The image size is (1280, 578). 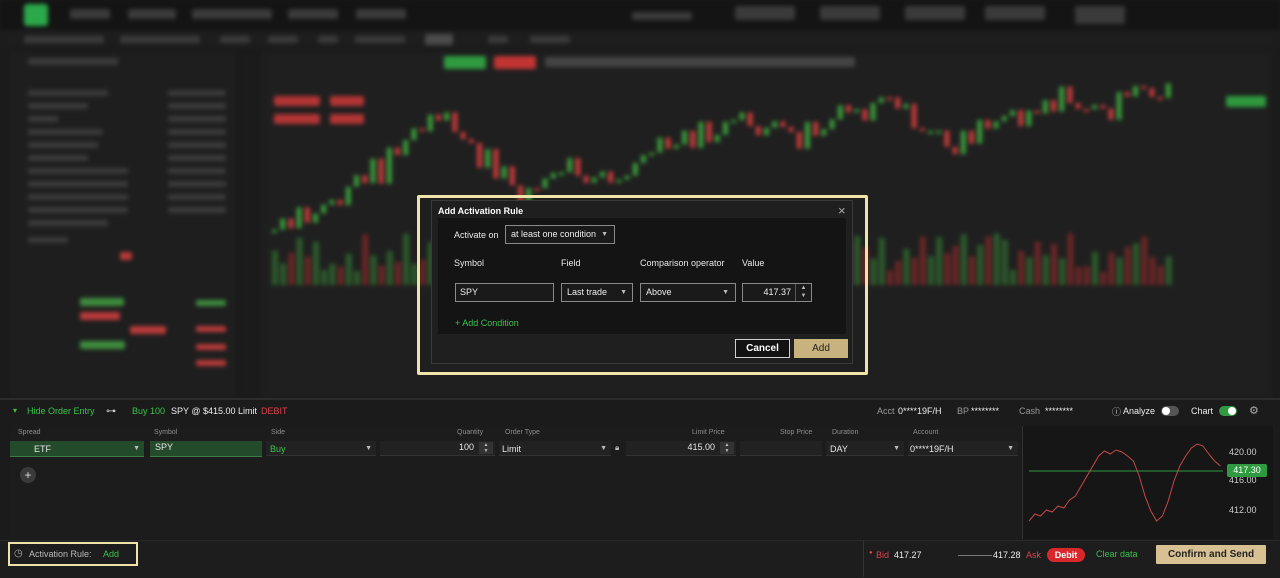 What do you see at coordinates (1243, 452) in the screenshot?
I see `price-tick-1: 420.00` at bounding box center [1243, 452].